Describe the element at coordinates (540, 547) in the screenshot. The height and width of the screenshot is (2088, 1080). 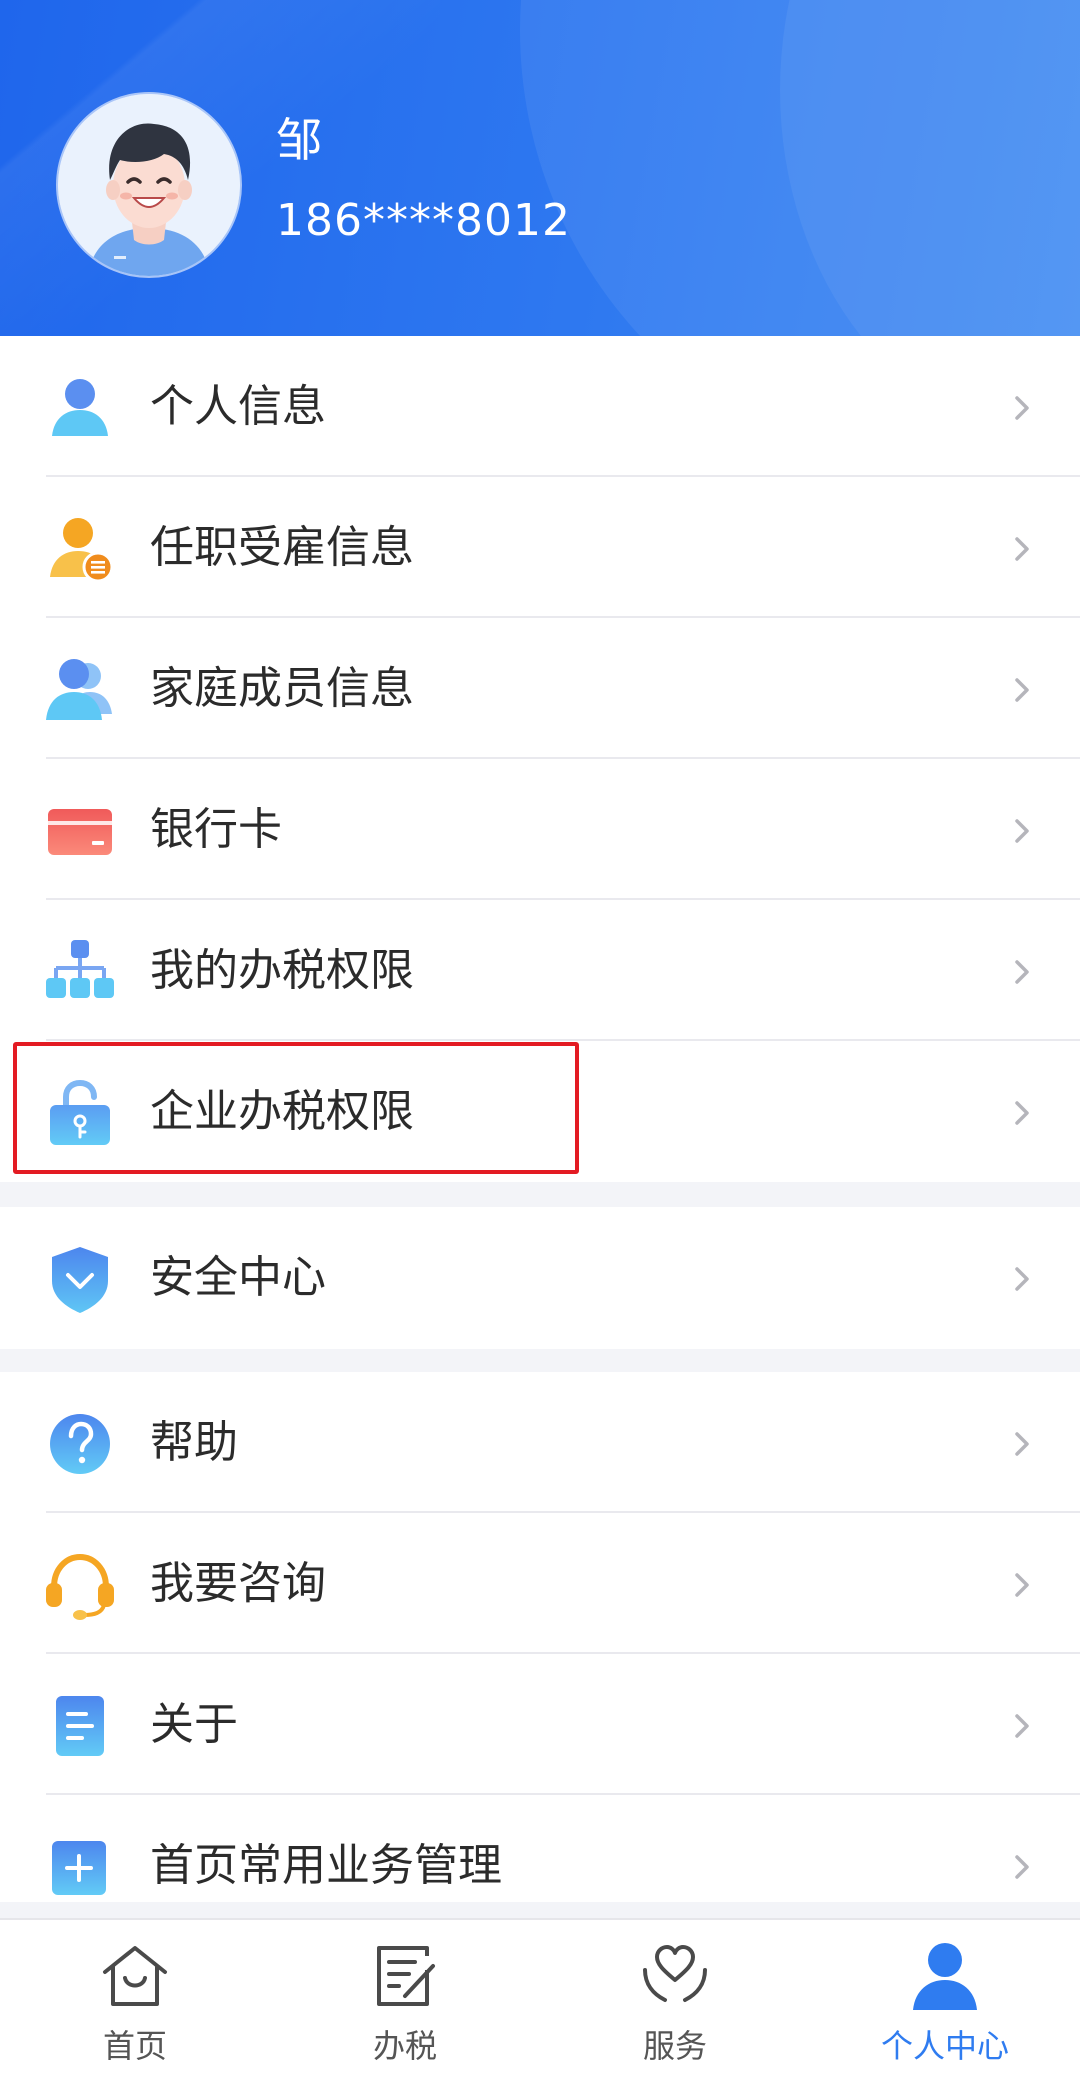
I see `menu-item-employment-info: 任职受雇信息` at that location.